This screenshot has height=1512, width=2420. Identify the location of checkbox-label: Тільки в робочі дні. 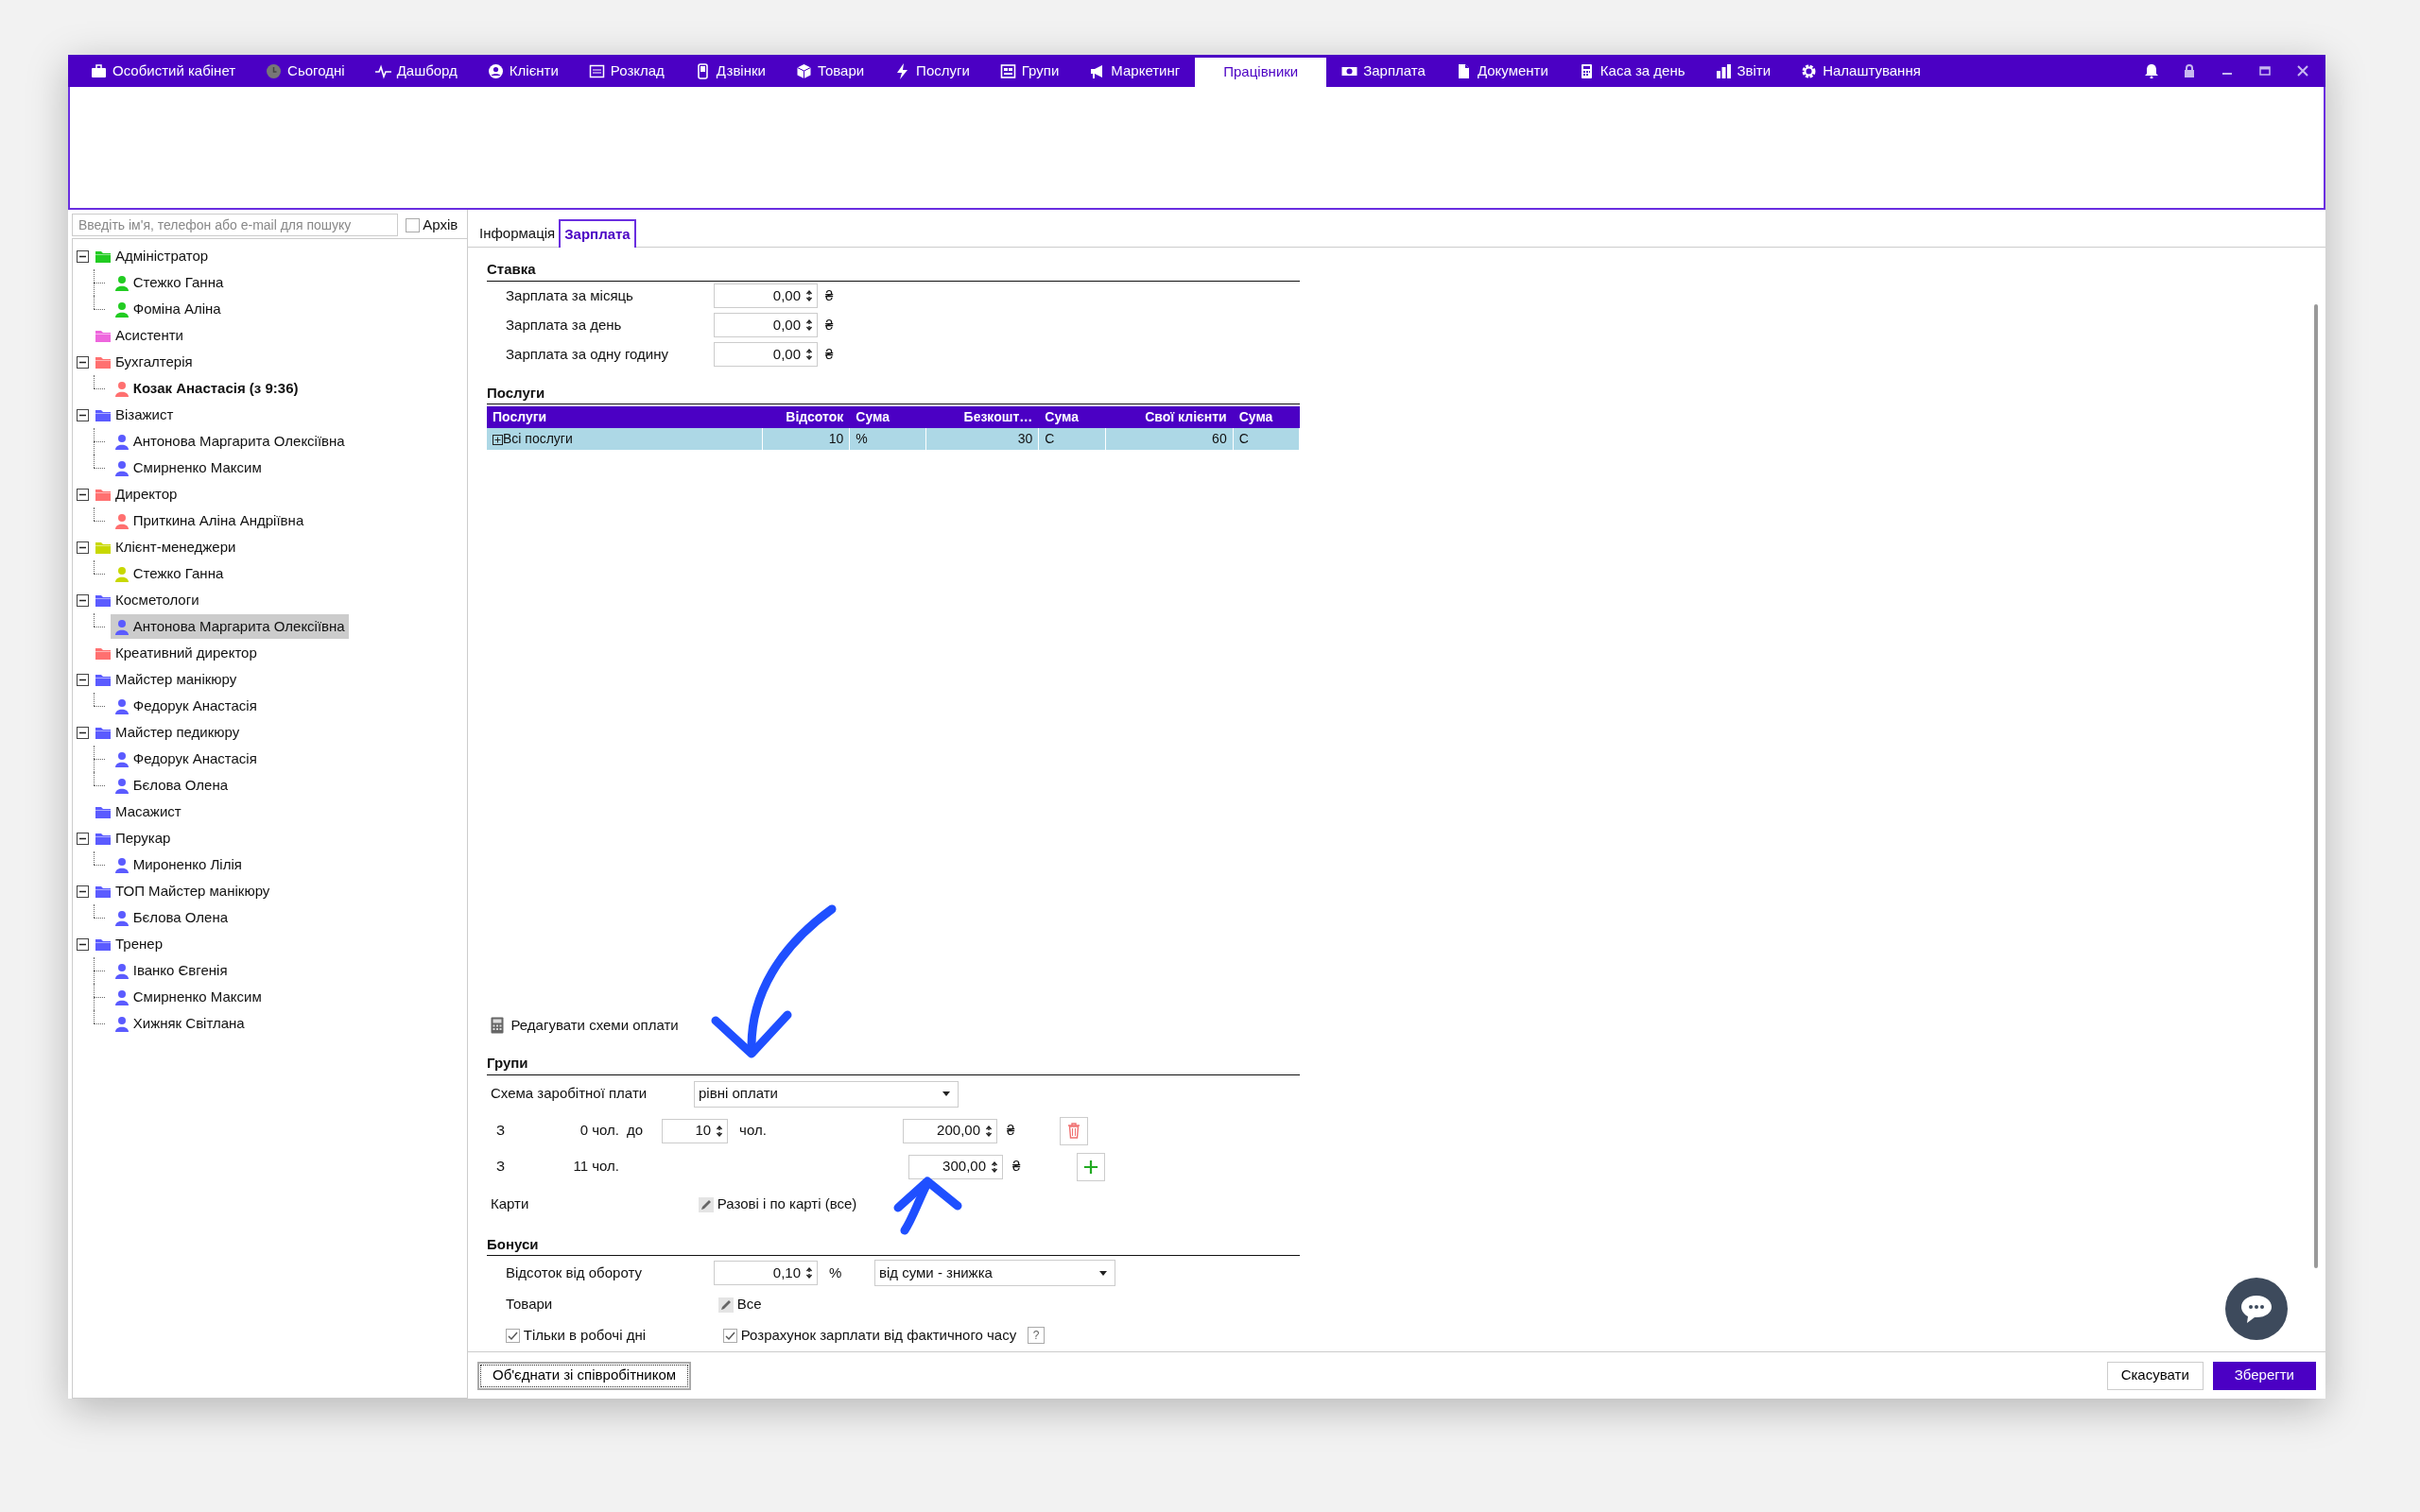
(585, 1335).